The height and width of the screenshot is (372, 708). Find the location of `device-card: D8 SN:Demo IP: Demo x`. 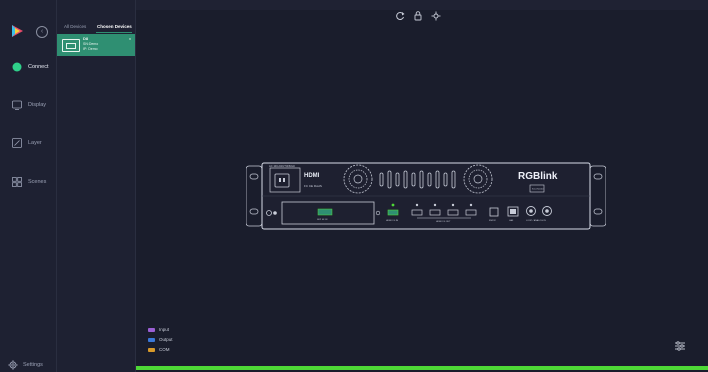

device-card: D8 SN:Demo IP: Demo x is located at coordinates (96, 45).